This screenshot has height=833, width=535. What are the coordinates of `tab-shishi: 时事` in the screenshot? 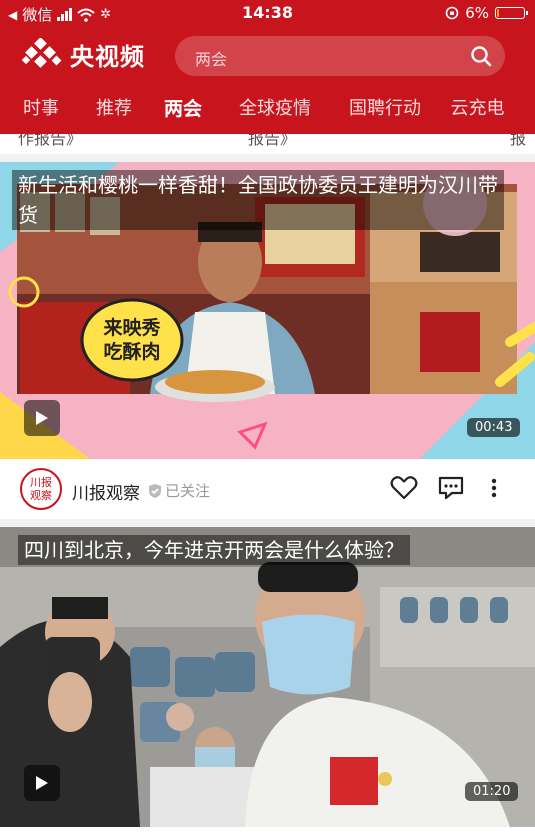 It's located at (41, 106).